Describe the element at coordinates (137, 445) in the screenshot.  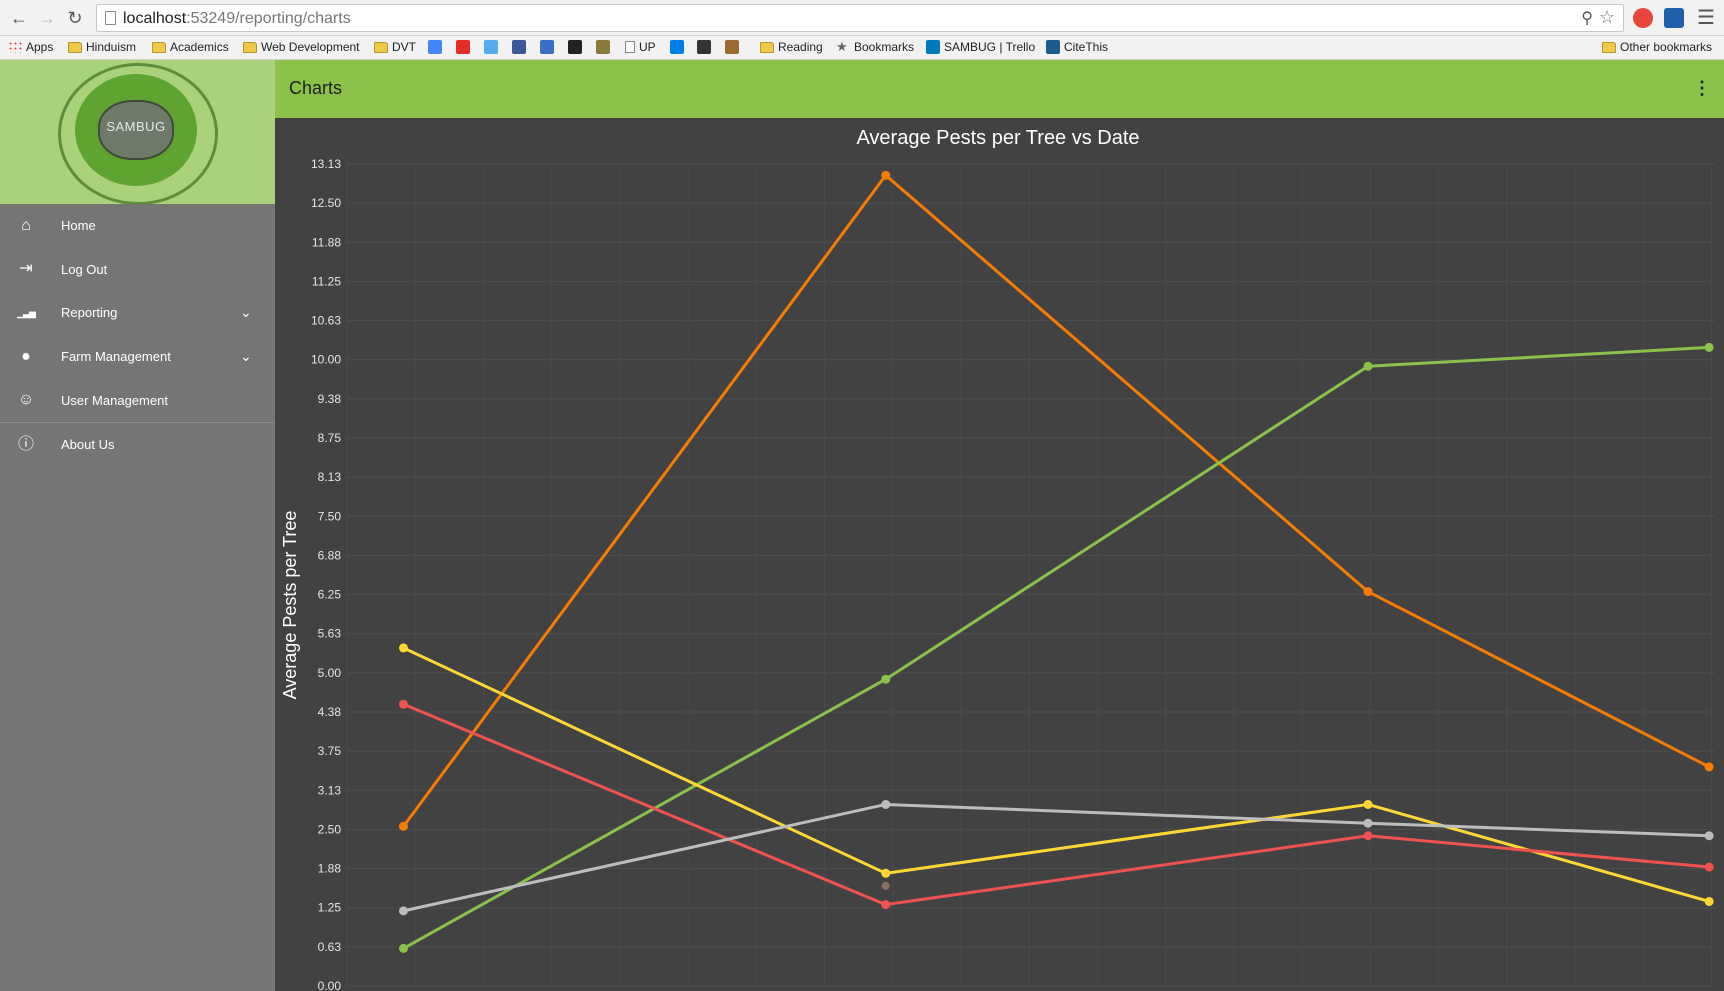
I see `sidebar-item-about-us: ⓘ About Us` at that location.